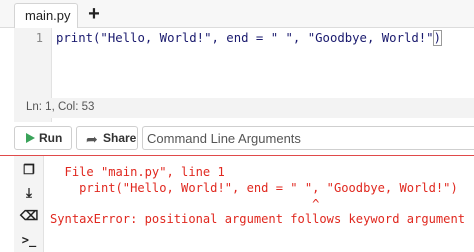 Image resolution: width=474 pixels, height=252 pixels. I want to click on play-icon, so click(30, 138).